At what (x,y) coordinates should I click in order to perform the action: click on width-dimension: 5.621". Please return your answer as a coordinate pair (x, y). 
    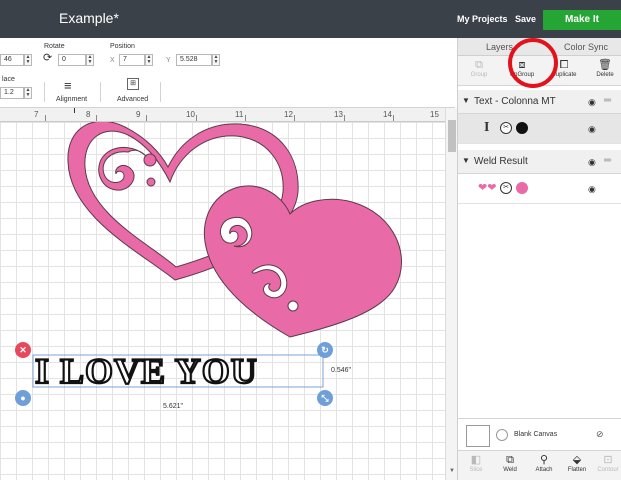
    Looking at the image, I should click on (173, 406).